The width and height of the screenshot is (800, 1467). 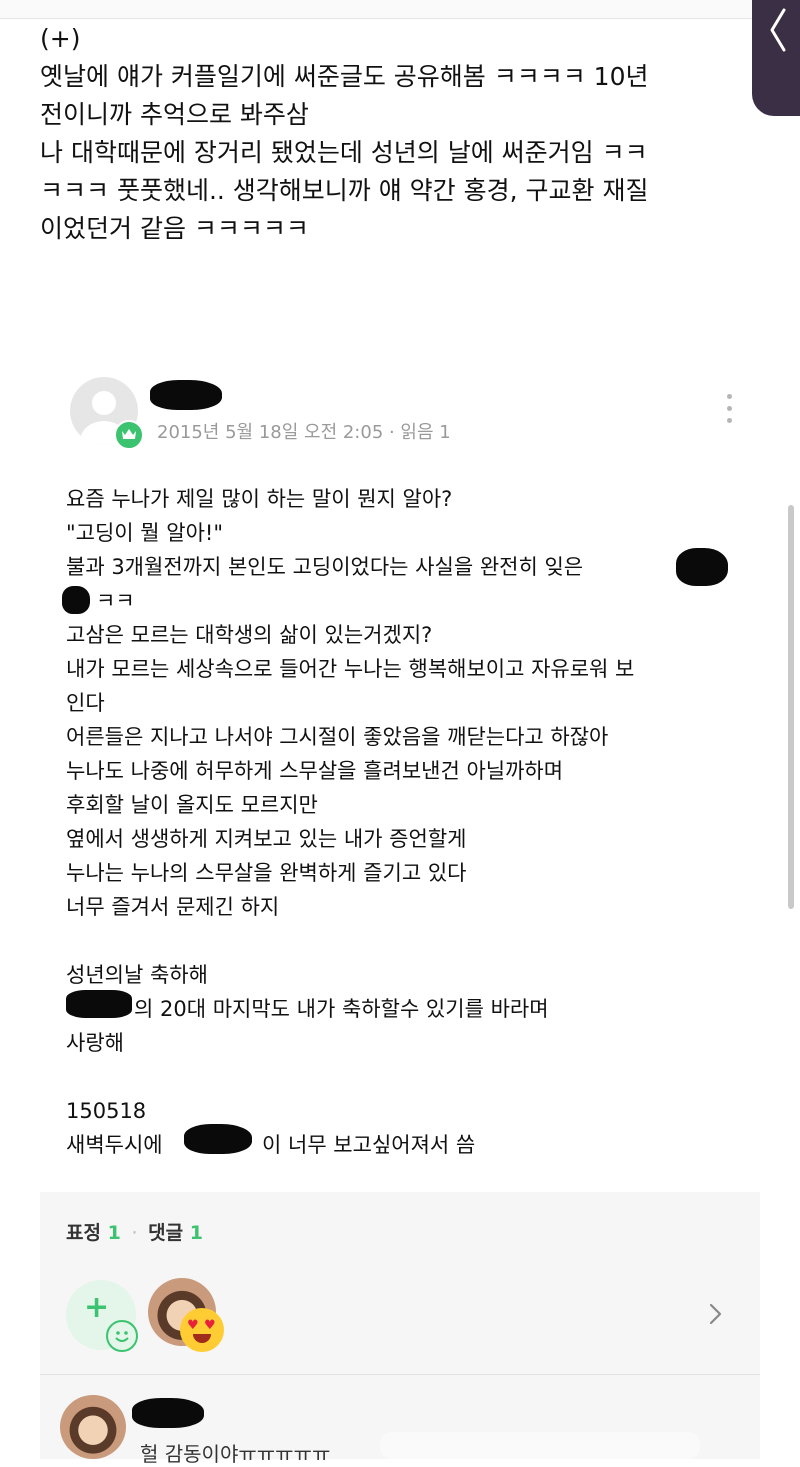 I want to click on post-line: 인다, so click(x=85, y=703).